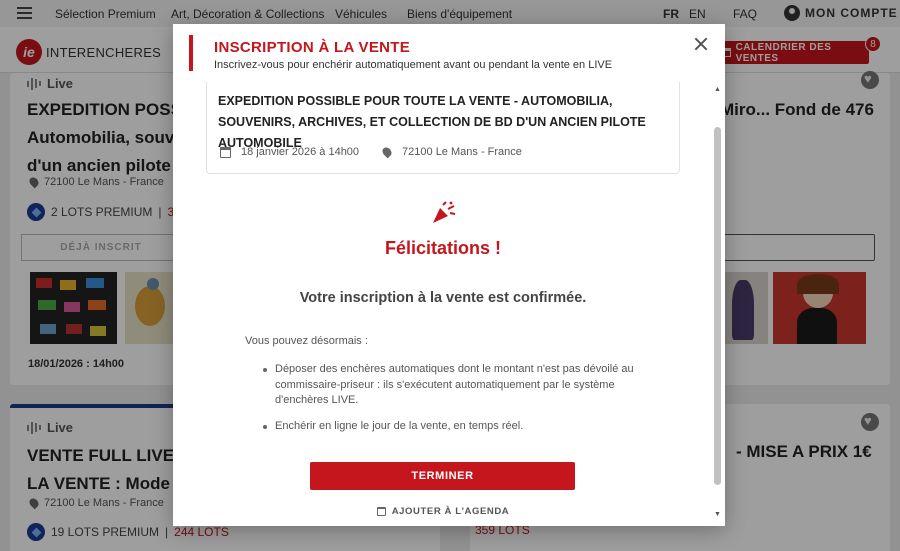 The image size is (900, 551). I want to click on party-popper-icon, so click(444, 212).